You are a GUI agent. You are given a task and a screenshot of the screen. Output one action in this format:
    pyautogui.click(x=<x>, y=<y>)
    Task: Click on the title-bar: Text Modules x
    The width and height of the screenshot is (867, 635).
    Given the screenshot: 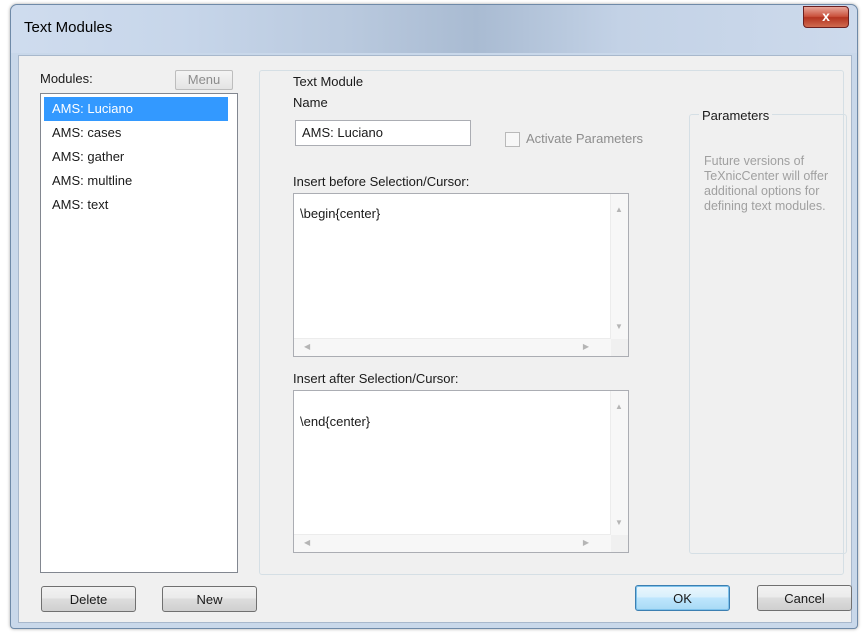 What is the action you would take?
    pyautogui.click(x=434, y=29)
    